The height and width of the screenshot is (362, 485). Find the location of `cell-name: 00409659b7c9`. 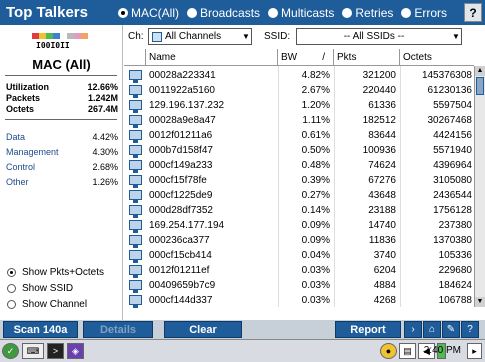

cell-name: 00409659b7c9 is located at coordinates (182, 285).